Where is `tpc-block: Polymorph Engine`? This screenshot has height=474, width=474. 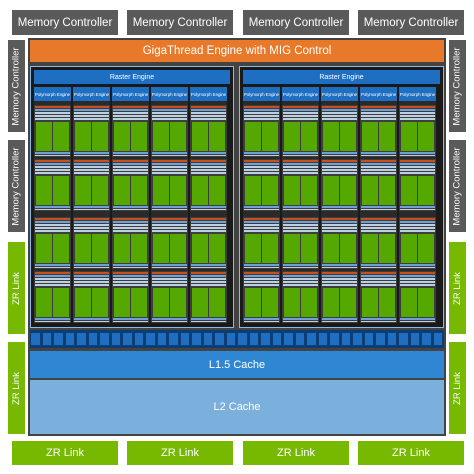 tpc-block: Polymorph Engine is located at coordinates (169, 205).